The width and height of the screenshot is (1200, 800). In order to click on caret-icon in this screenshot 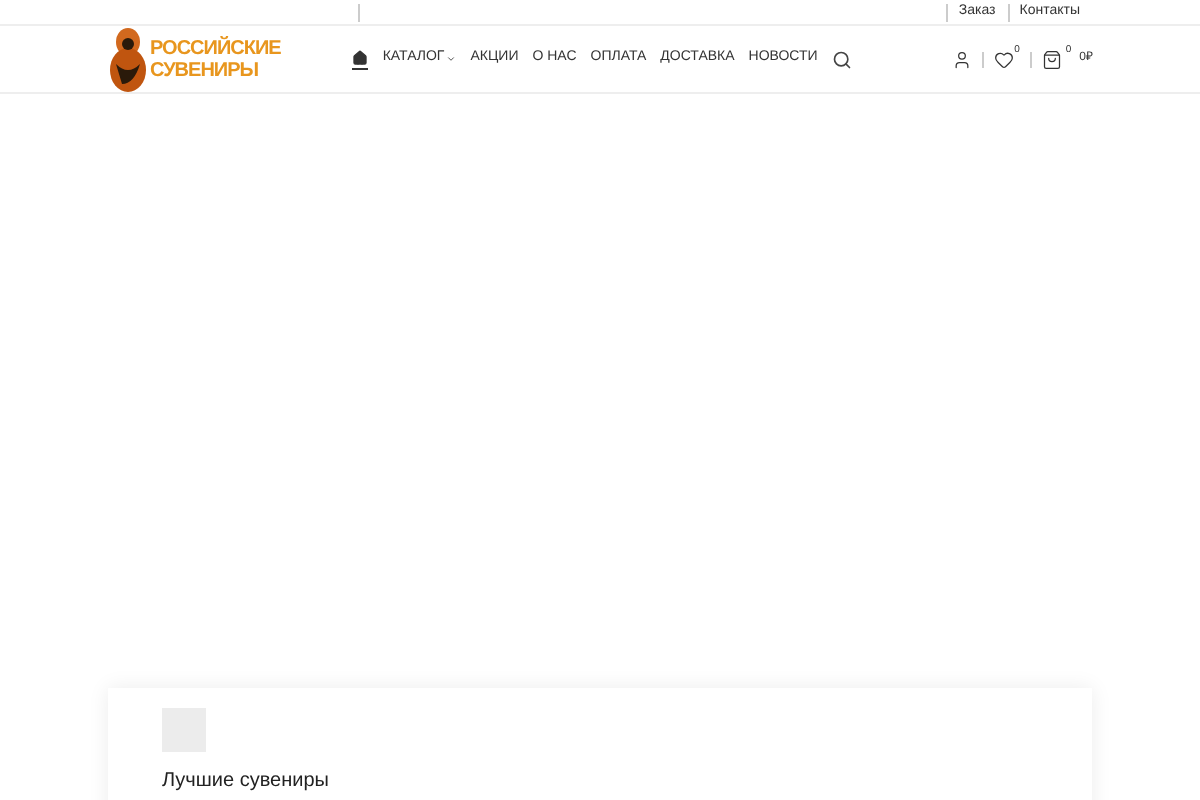, I will do `click(451, 59)`.